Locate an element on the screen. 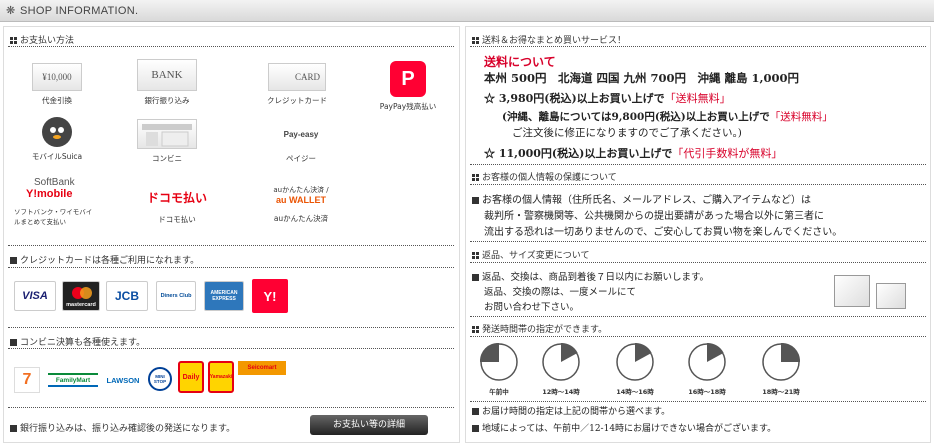  cash-icon: ¥10,000 is located at coordinates (57, 77).